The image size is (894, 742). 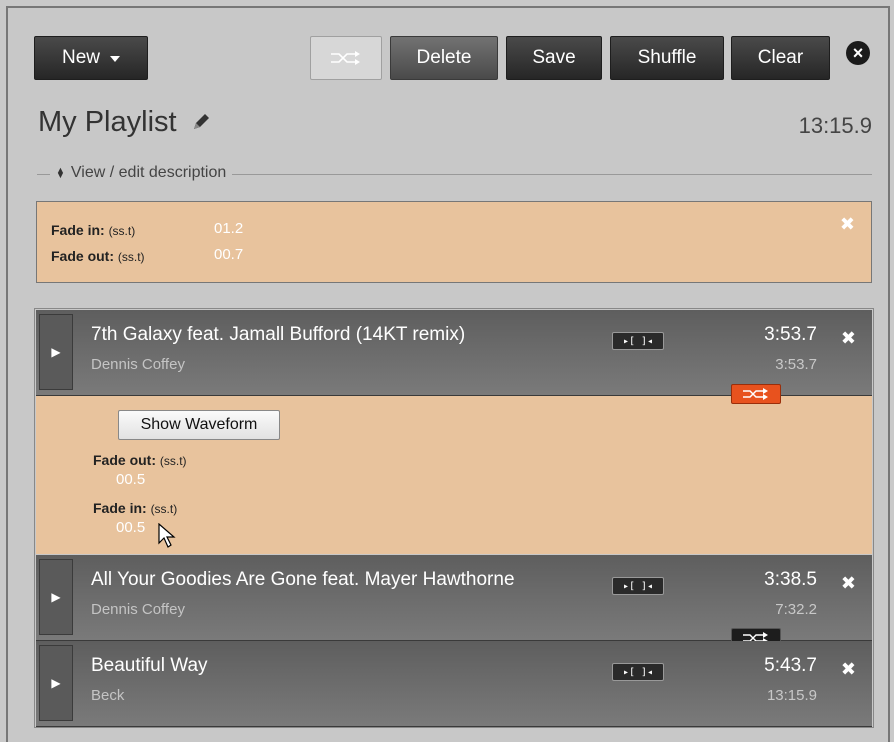 I want to click on close-icon: ✖, so click(x=847, y=224).